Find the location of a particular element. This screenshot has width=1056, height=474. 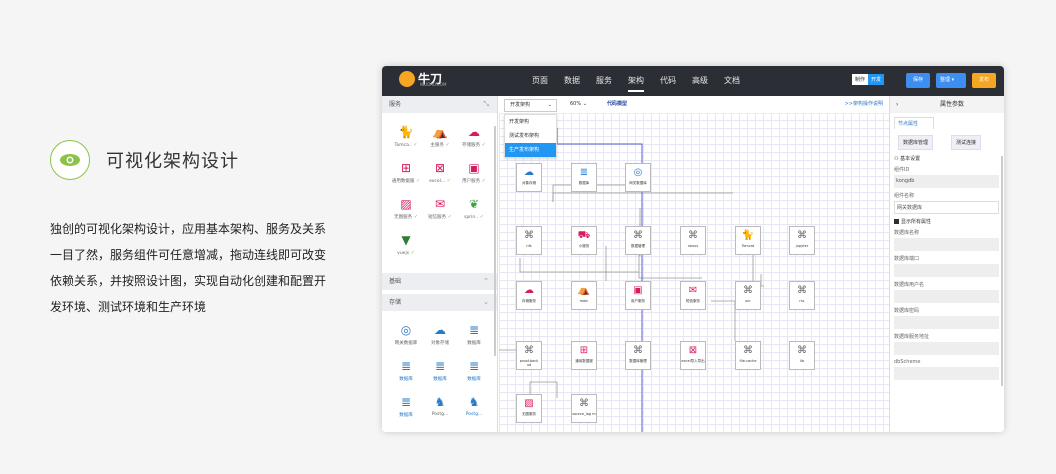

code-model-link: 代码模型 is located at coordinates (617, 104).